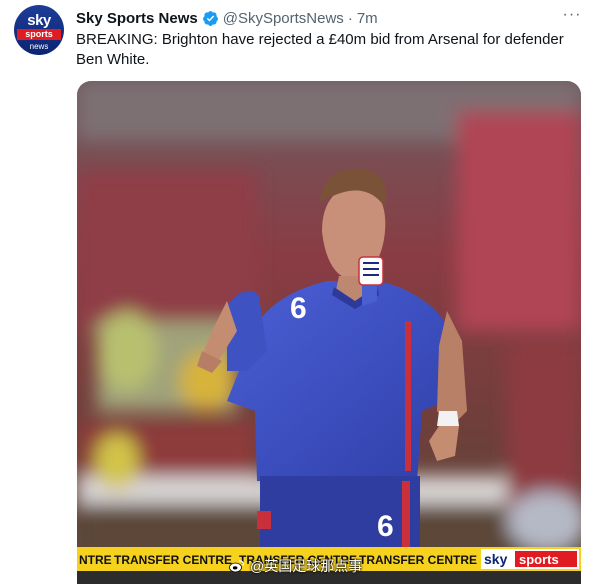  What do you see at coordinates (95, 560) in the screenshot?
I see `ticker-item-1: NTRE` at bounding box center [95, 560].